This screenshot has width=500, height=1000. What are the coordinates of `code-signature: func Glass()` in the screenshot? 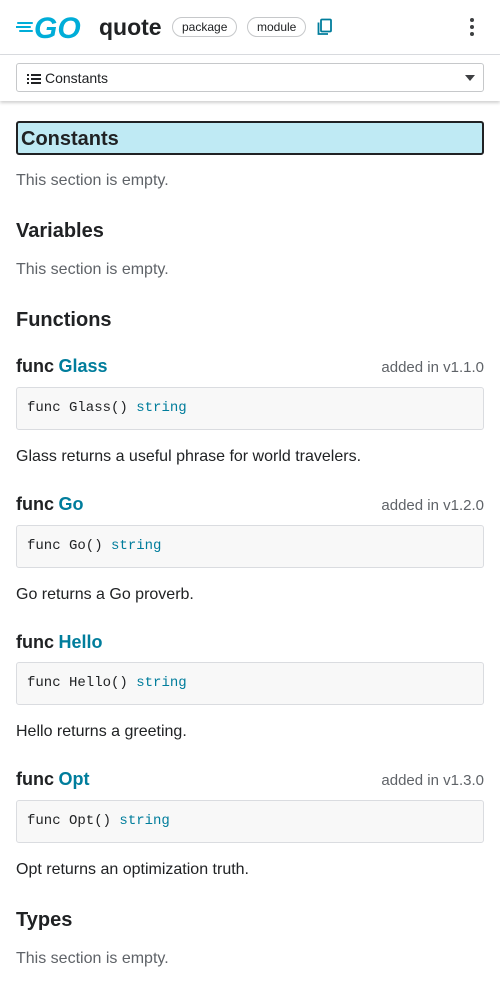 It's located at (77, 408).